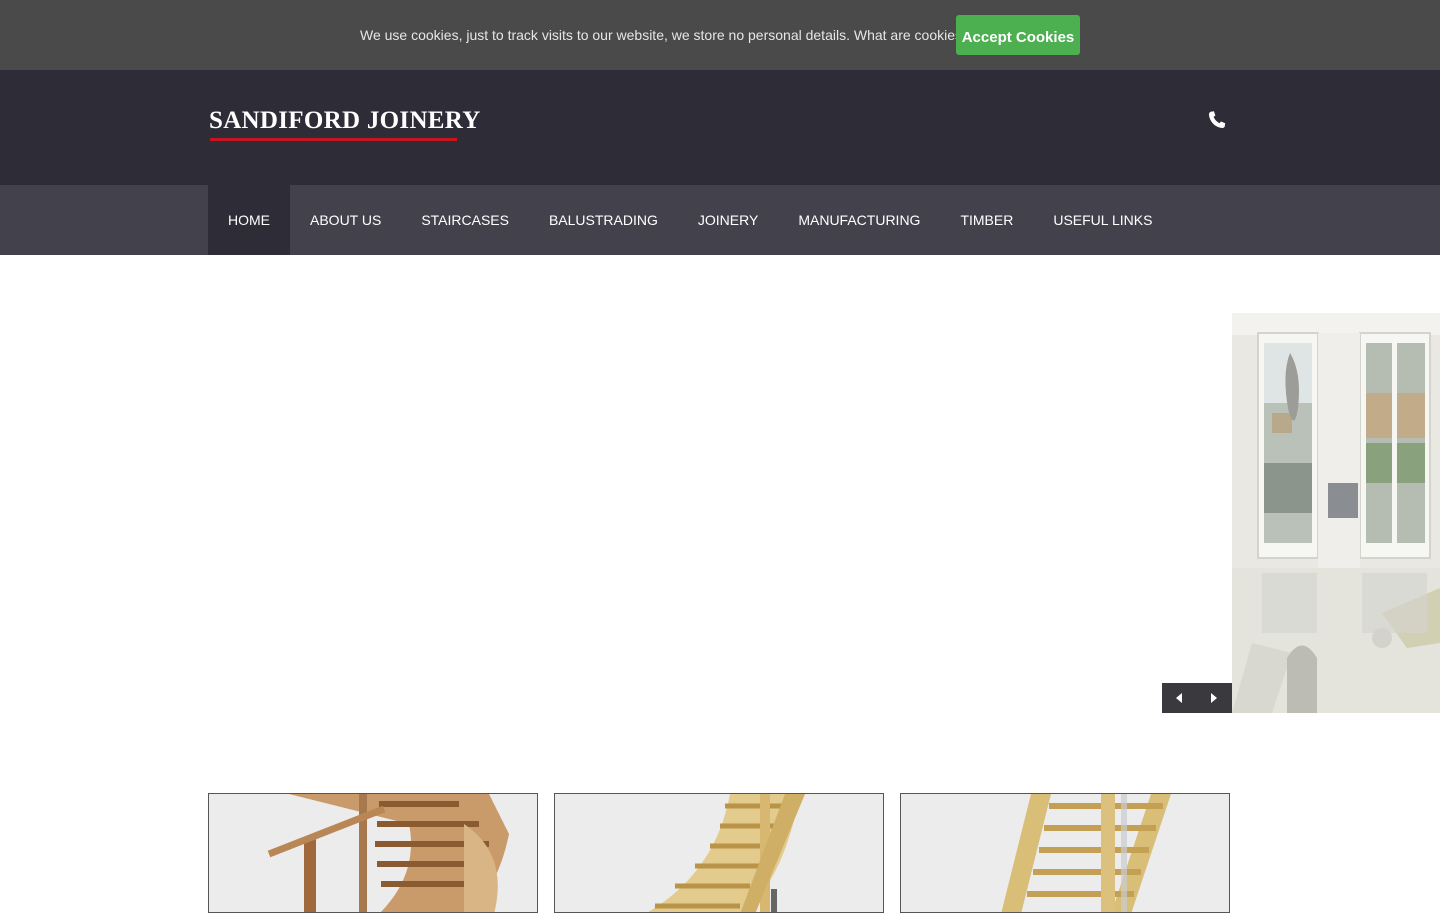 This screenshot has height=913, width=1440. Describe the element at coordinates (1214, 698) in the screenshot. I see `slider-next-button` at that location.